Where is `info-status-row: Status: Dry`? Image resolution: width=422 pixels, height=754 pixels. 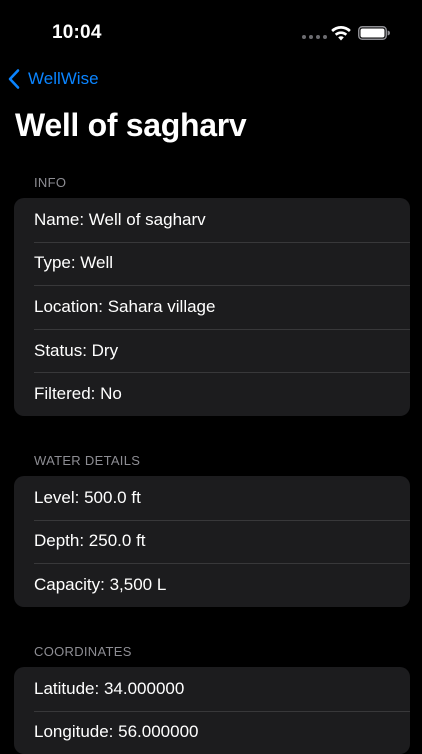 info-status-row: Status: Dry is located at coordinates (212, 350).